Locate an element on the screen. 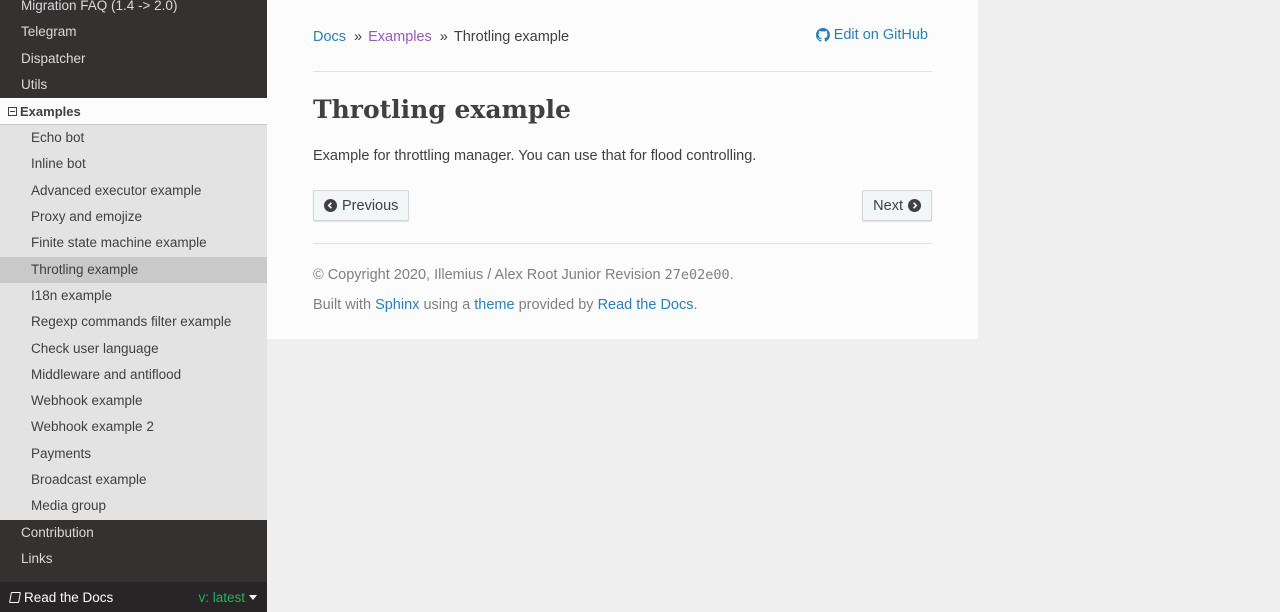 The height and width of the screenshot is (612, 1280). sidebar-subitem-payments: Payments is located at coordinates (133, 454).